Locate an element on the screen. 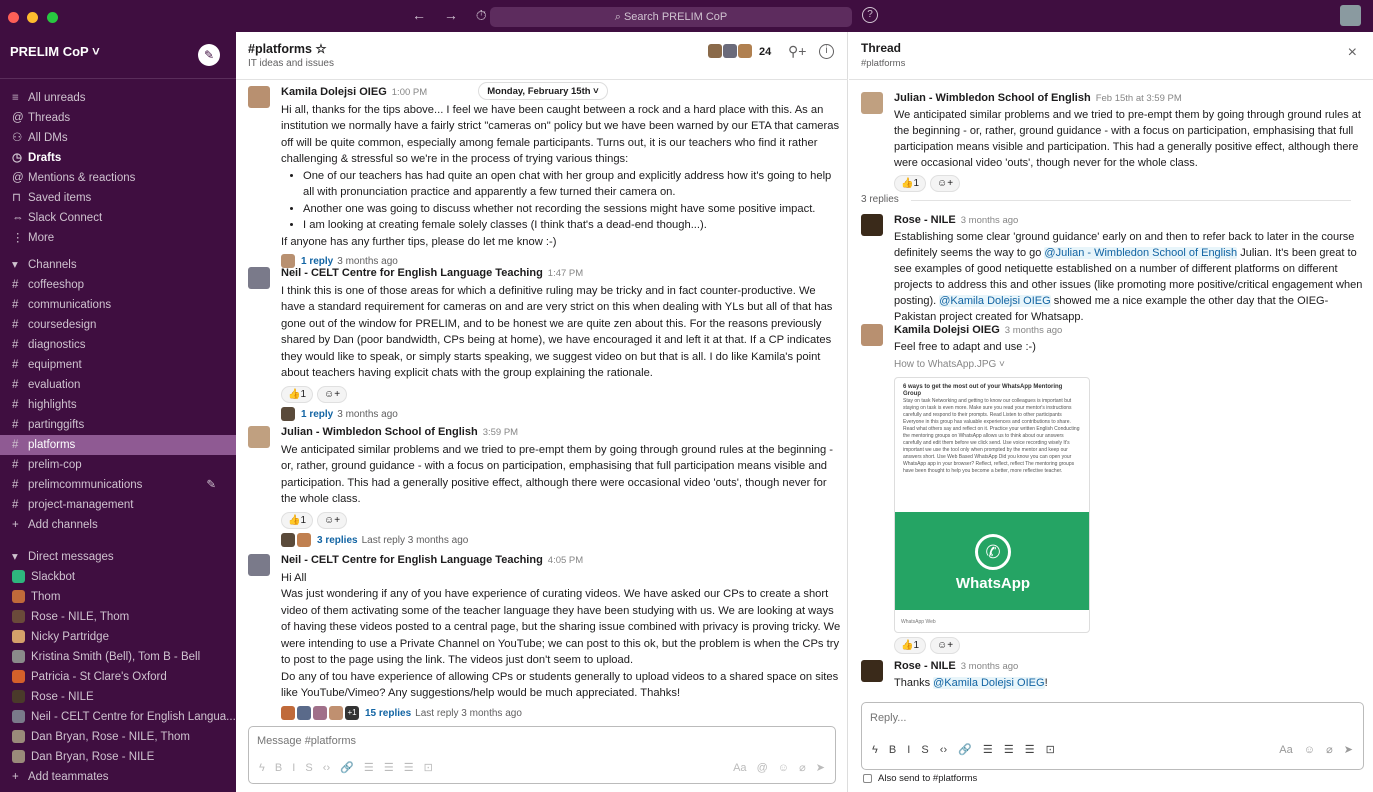  minimize-window-button is located at coordinates (33, 17).